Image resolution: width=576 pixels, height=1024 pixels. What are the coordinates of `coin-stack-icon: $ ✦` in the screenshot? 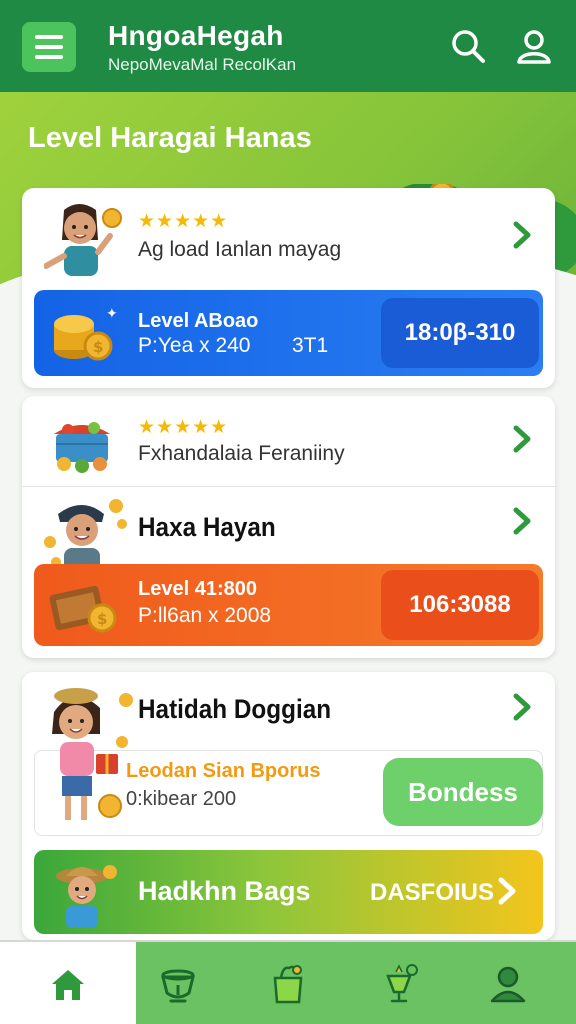 It's located at (86, 333).